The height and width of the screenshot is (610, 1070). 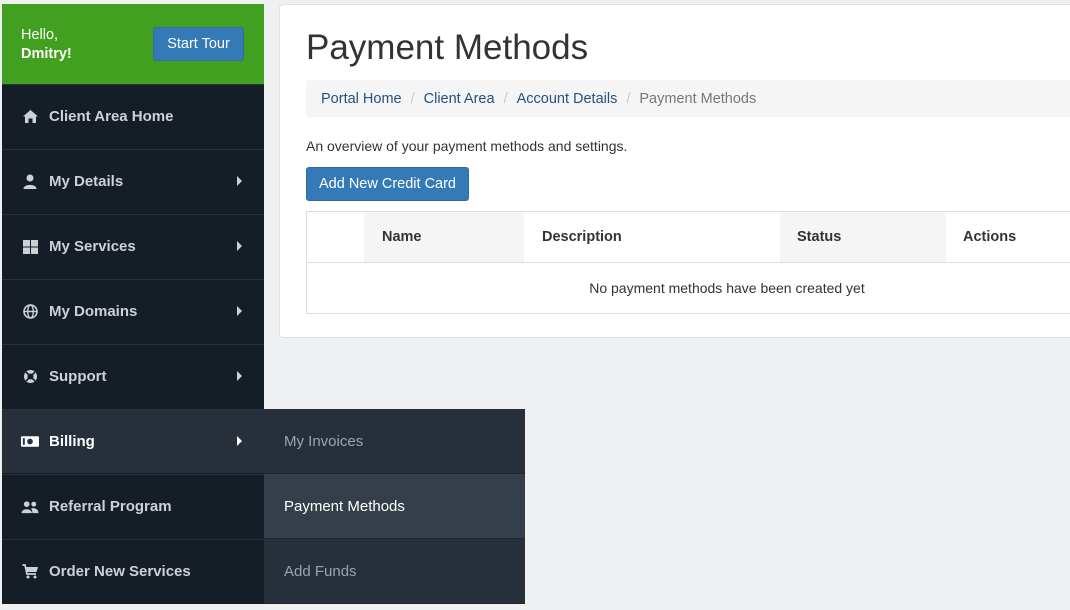 What do you see at coordinates (30, 572) in the screenshot?
I see `cart-icon` at bounding box center [30, 572].